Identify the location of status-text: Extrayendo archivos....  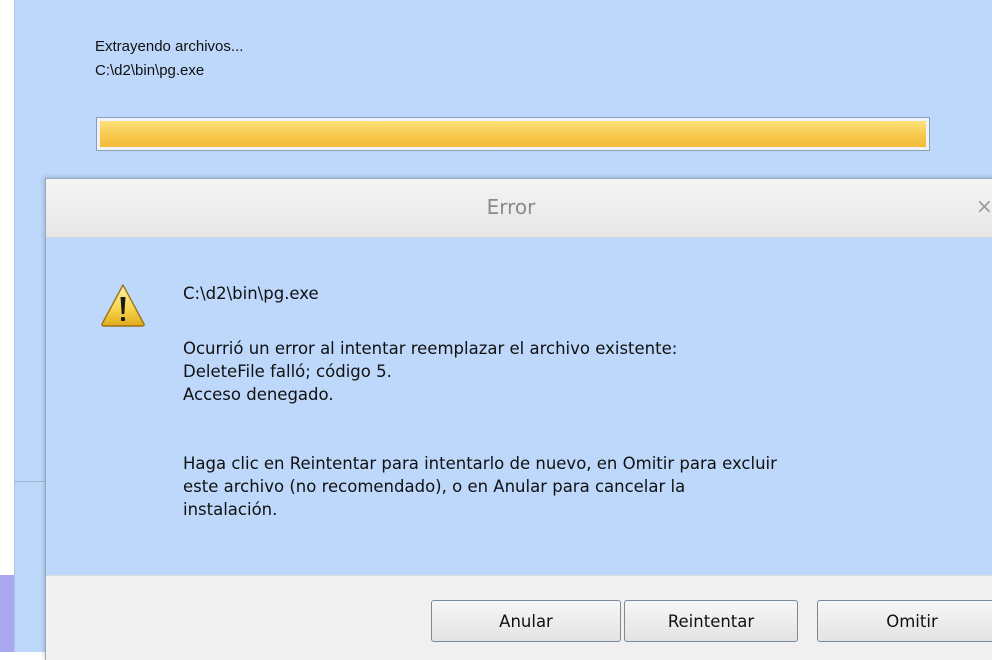
(169, 46).